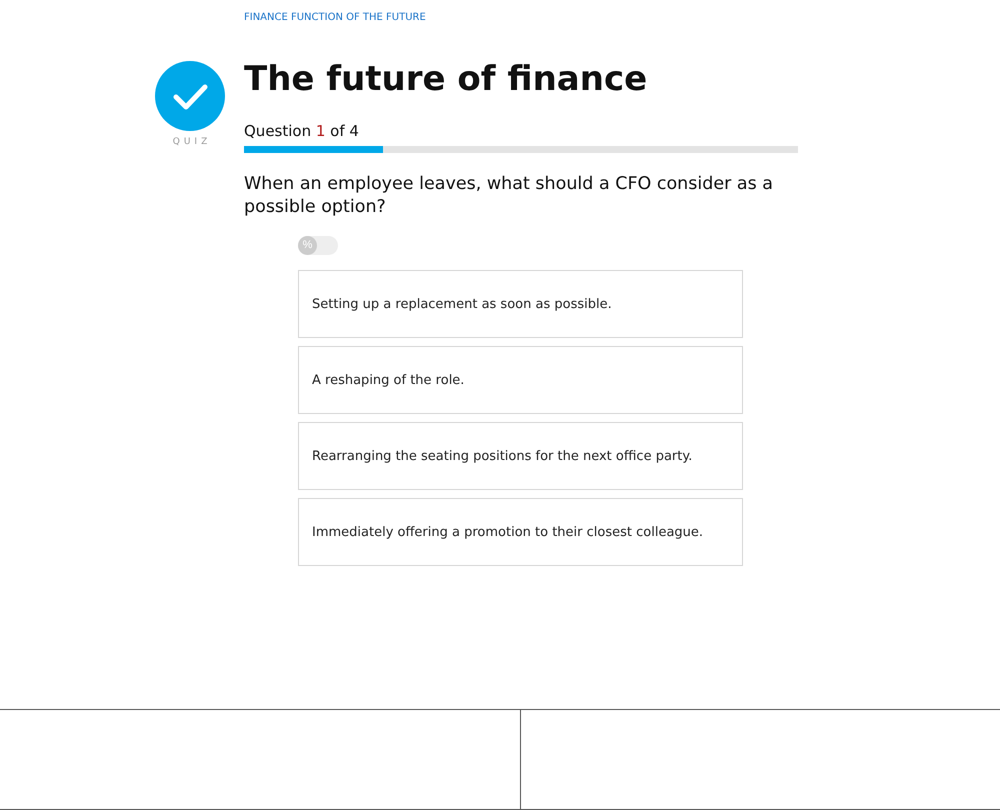 The image size is (1000, 810). Describe the element at coordinates (509, 196) in the screenshot. I see `question-text: When an employee leaves, what should a CFO consider as a possible option?` at that location.